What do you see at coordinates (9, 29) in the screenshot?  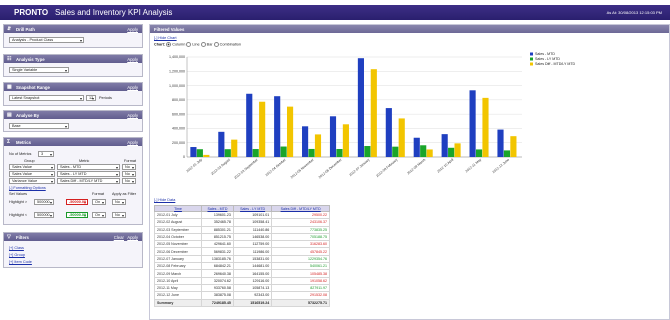 I see `drill-icon: ⇵` at bounding box center [9, 29].